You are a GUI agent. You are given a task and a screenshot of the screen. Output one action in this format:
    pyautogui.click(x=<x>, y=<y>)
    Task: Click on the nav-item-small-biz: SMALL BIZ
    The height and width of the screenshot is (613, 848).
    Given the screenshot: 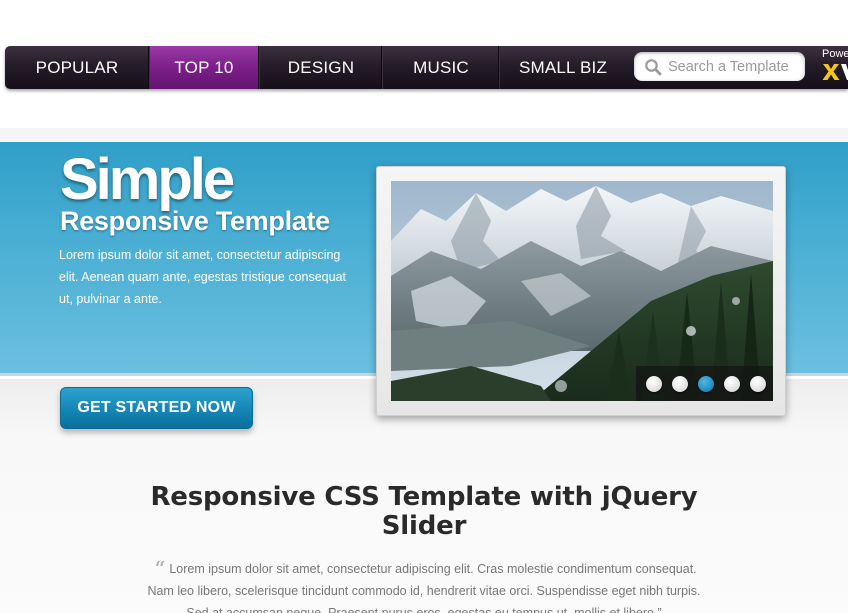 What is the action you would take?
    pyautogui.click(x=563, y=67)
    